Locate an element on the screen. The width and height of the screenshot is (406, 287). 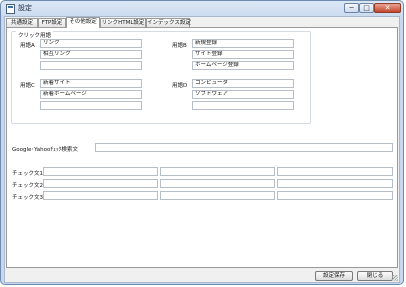
term-d-field-1: コンピュータ is located at coordinates (243, 83).